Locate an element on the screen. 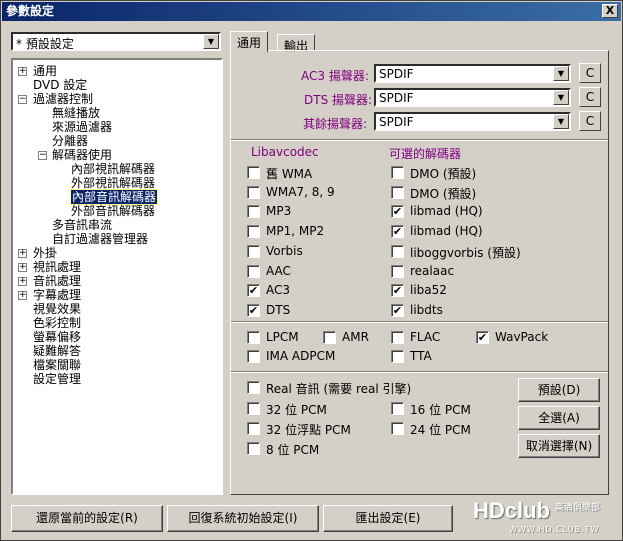 The width and height of the screenshot is (623, 541). tab-output: 輸出 is located at coordinates (296, 43).